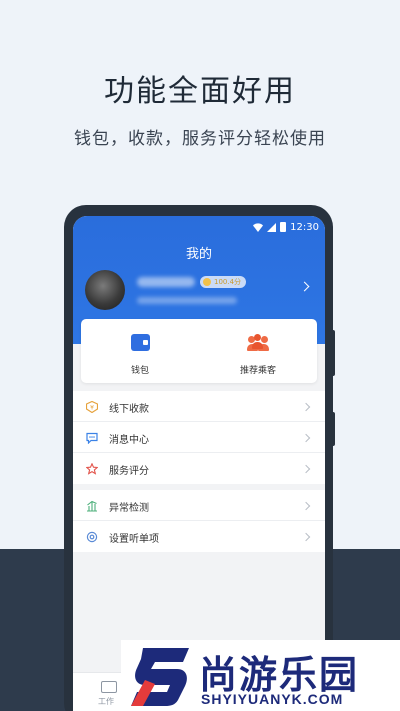  What do you see at coordinates (199, 406) in the screenshot?
I see `menu-item-offline-payment: ¥ 线下收款` at bounding box center [199, 406].